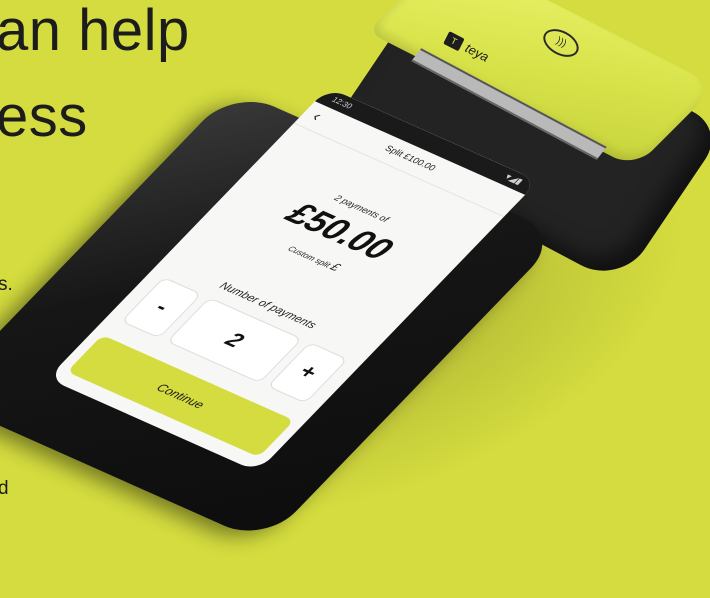 Image resolution: width=710 pixels, height=598 pixels. I want to click on status-time: 12:30, so click(342, 103).